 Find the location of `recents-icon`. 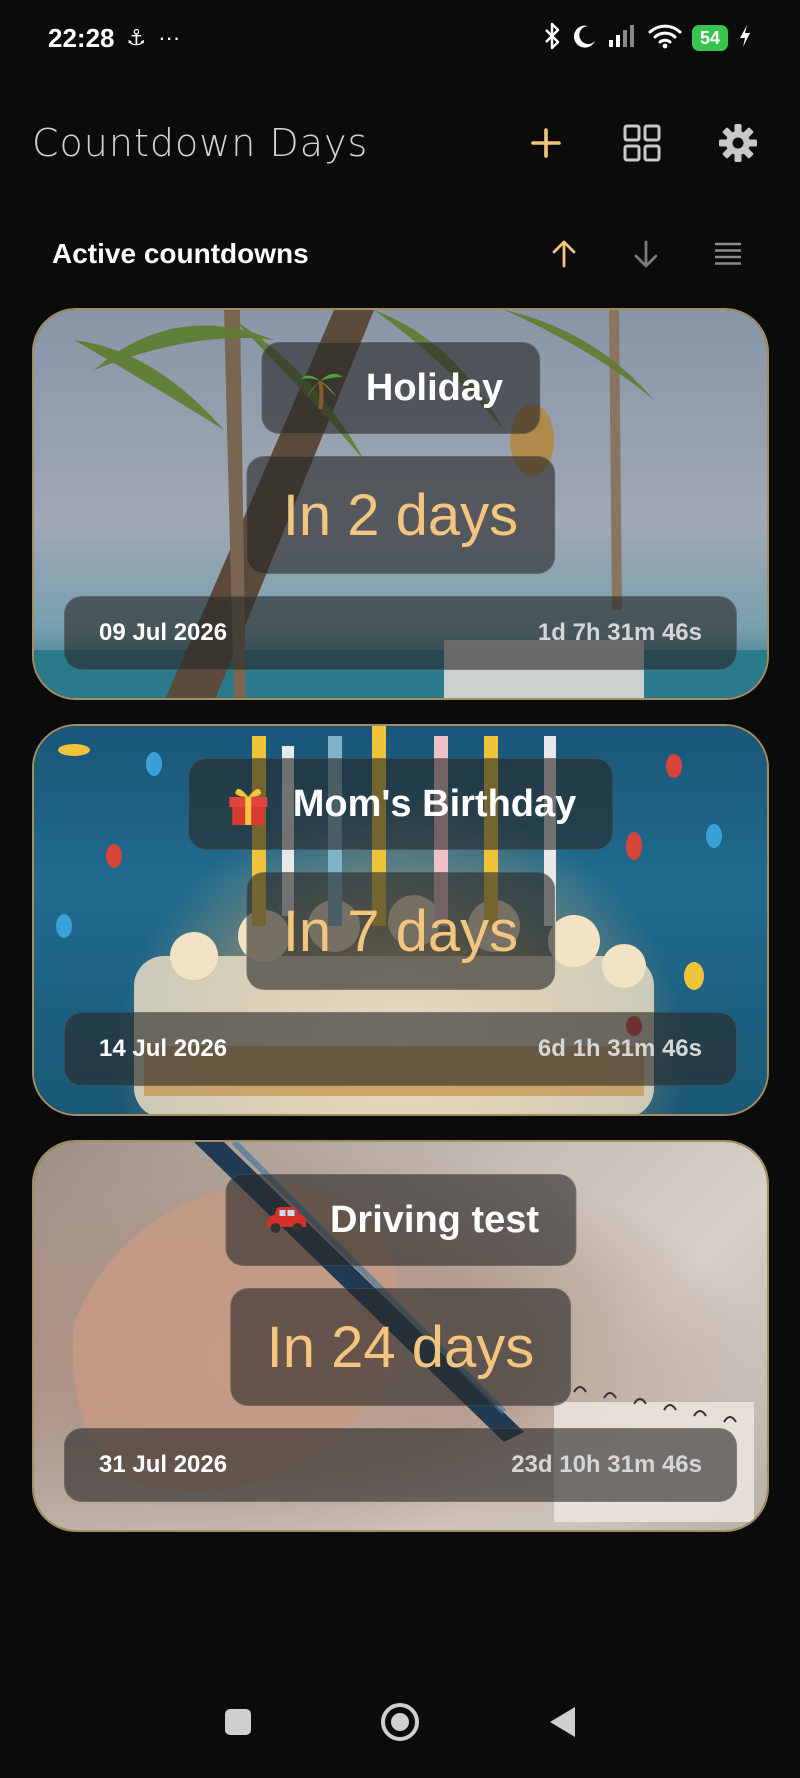

recents-icon is located at coordinates (238, 1722).